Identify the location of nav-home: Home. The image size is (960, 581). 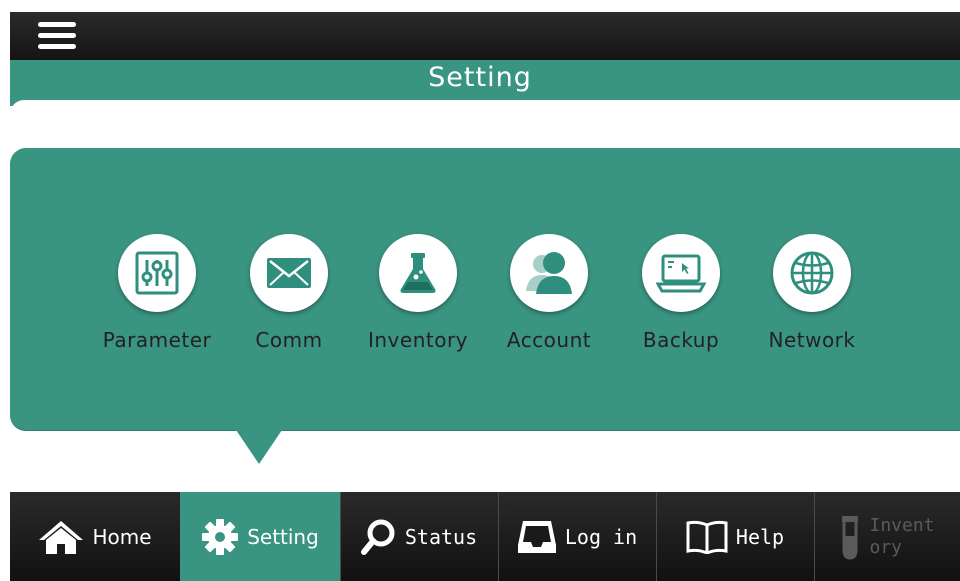
(95, 536).